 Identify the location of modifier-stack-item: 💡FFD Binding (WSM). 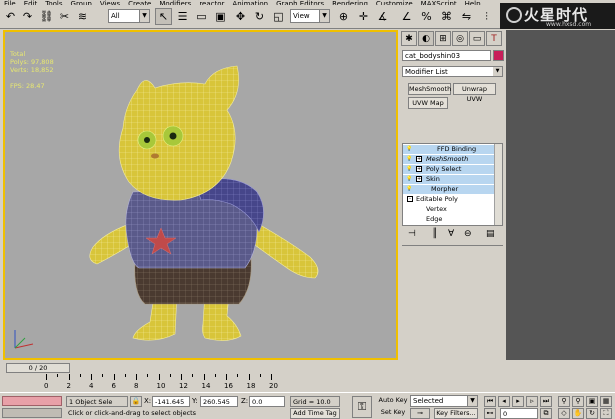
(449, 153).